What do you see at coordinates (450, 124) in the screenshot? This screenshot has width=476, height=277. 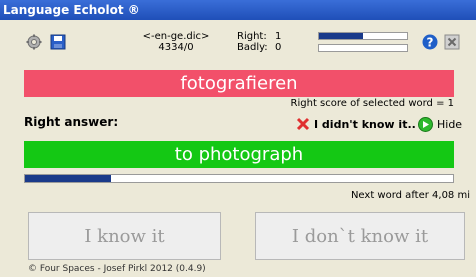 I see `hide-label: Hide` at bounding box center [450, 124].